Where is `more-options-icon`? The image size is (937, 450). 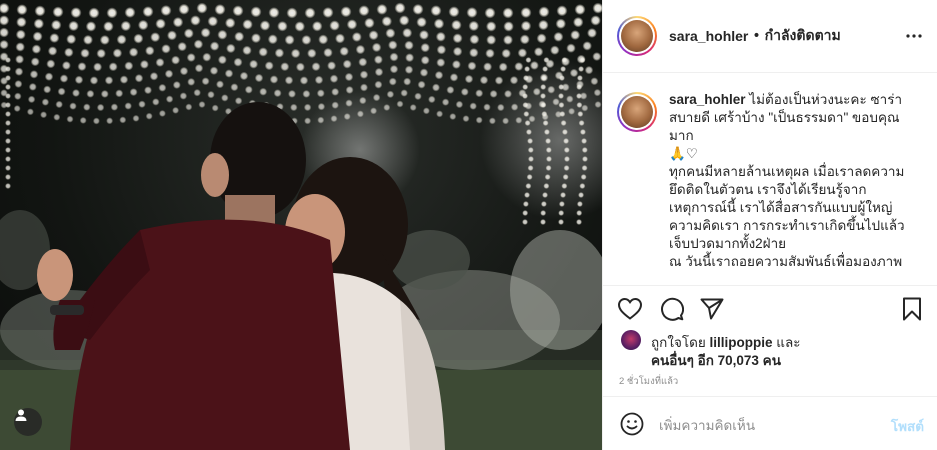
more-options-icon is located at coordinates (914, 36).